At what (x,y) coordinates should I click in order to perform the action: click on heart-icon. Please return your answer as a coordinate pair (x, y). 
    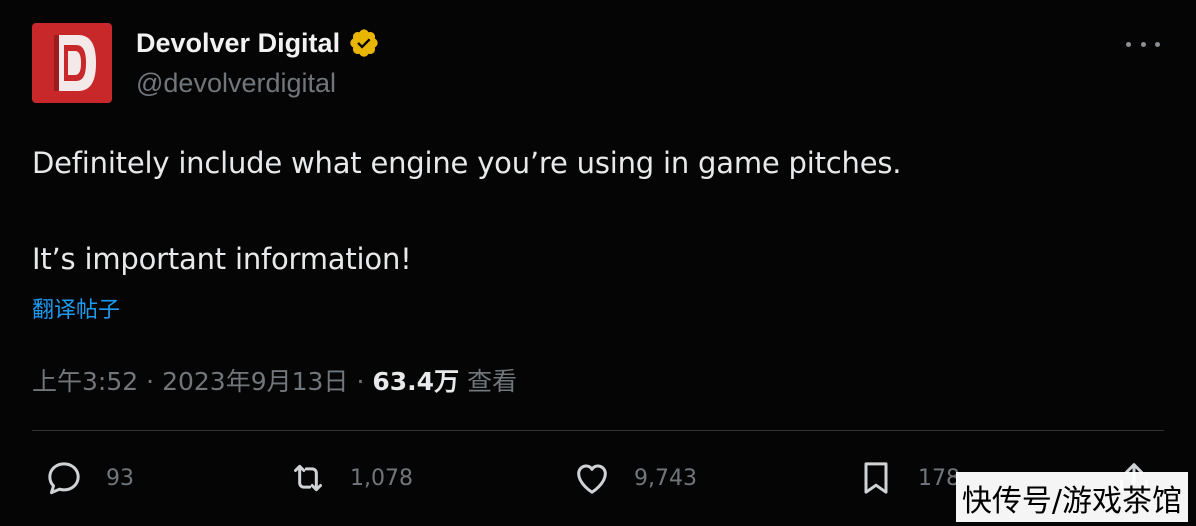
    Looking at the image, I should click on (592, 479).